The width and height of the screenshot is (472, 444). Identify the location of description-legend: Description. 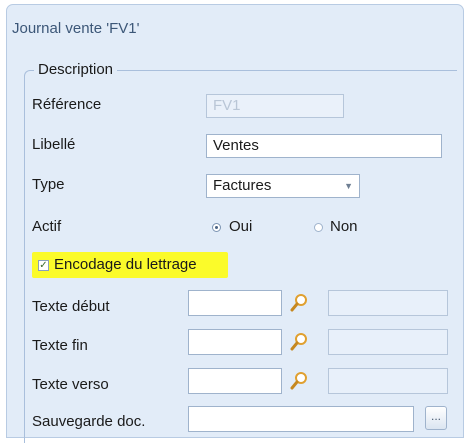
(76, 69).